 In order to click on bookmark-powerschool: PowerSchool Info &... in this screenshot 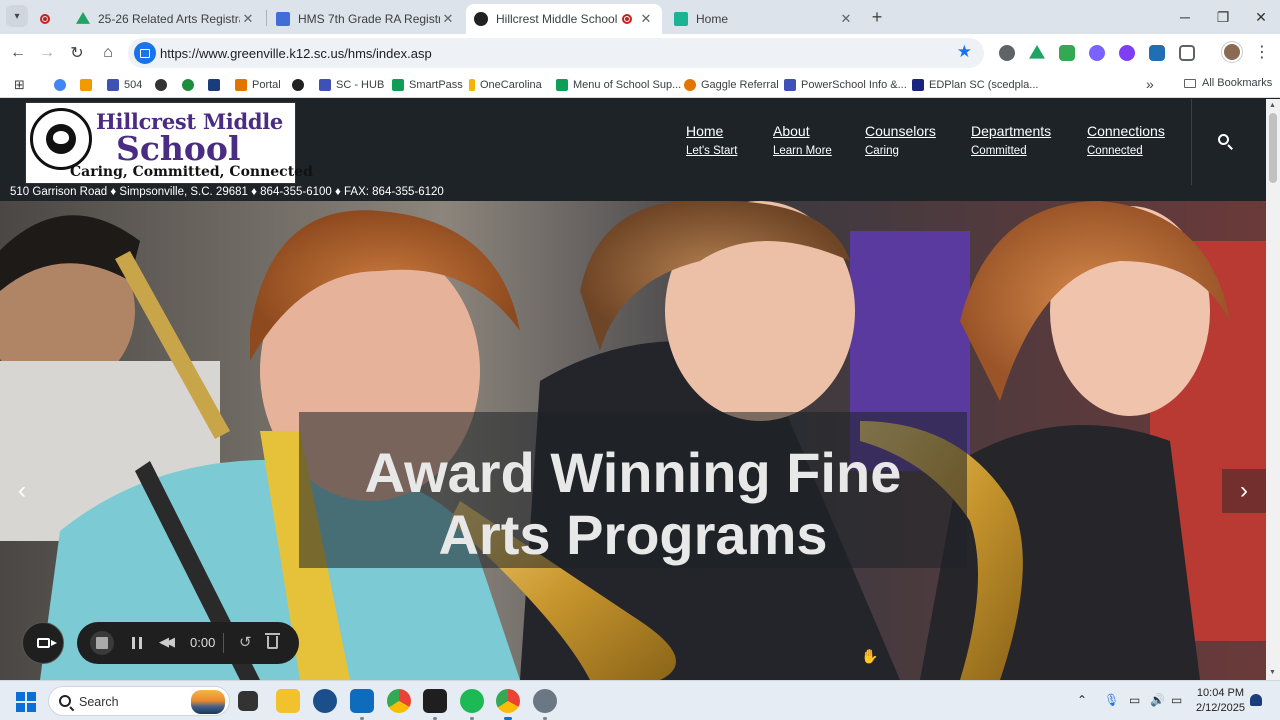, I will do `click(845, 85)`.